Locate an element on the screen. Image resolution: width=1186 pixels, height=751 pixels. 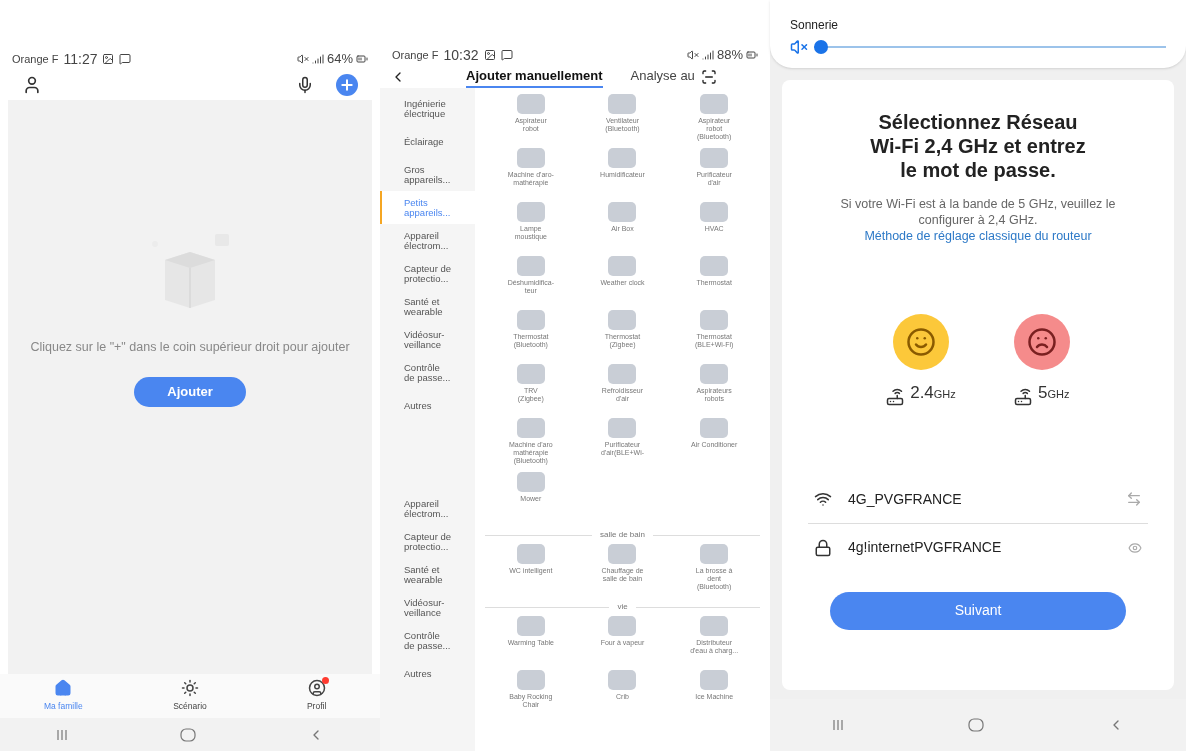
volume-label: Sonnerie is located at coordinates (815, 25).